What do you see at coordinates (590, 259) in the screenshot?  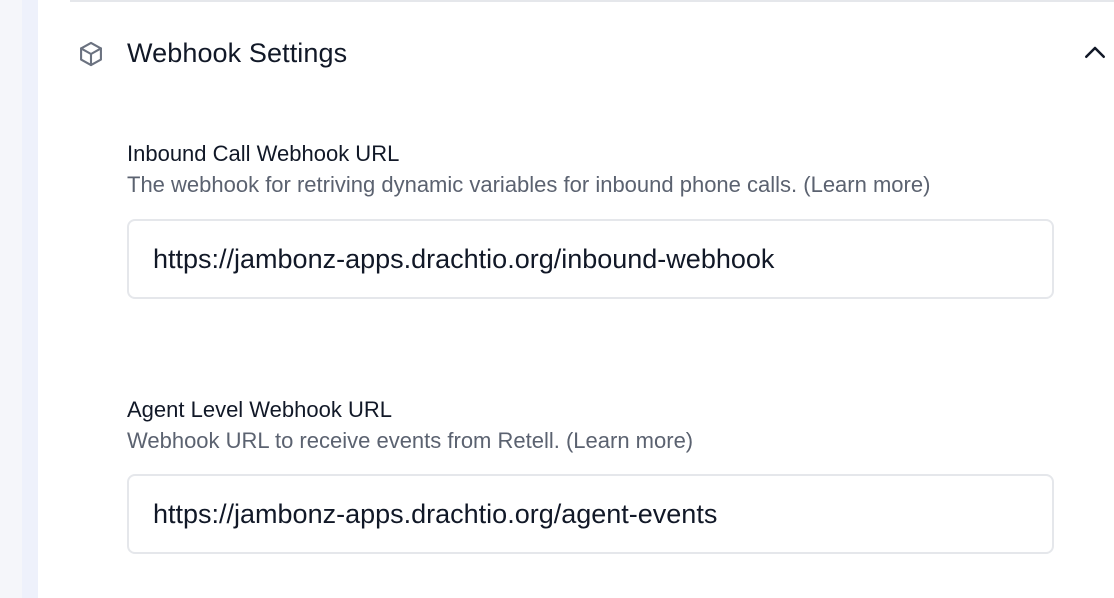 I see `inbound-webhook-input` at bounding box center [590, 259].